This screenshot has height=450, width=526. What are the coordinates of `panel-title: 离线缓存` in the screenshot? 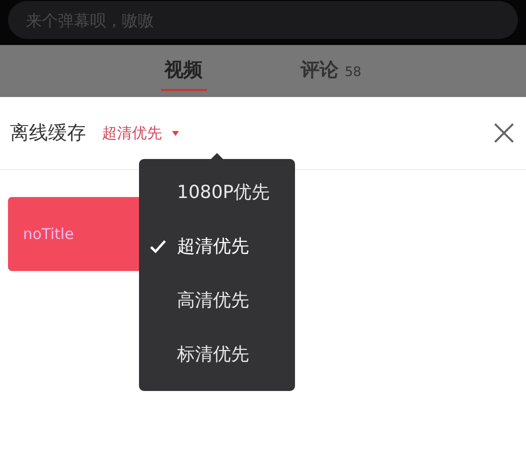 It's located at (48, 133).